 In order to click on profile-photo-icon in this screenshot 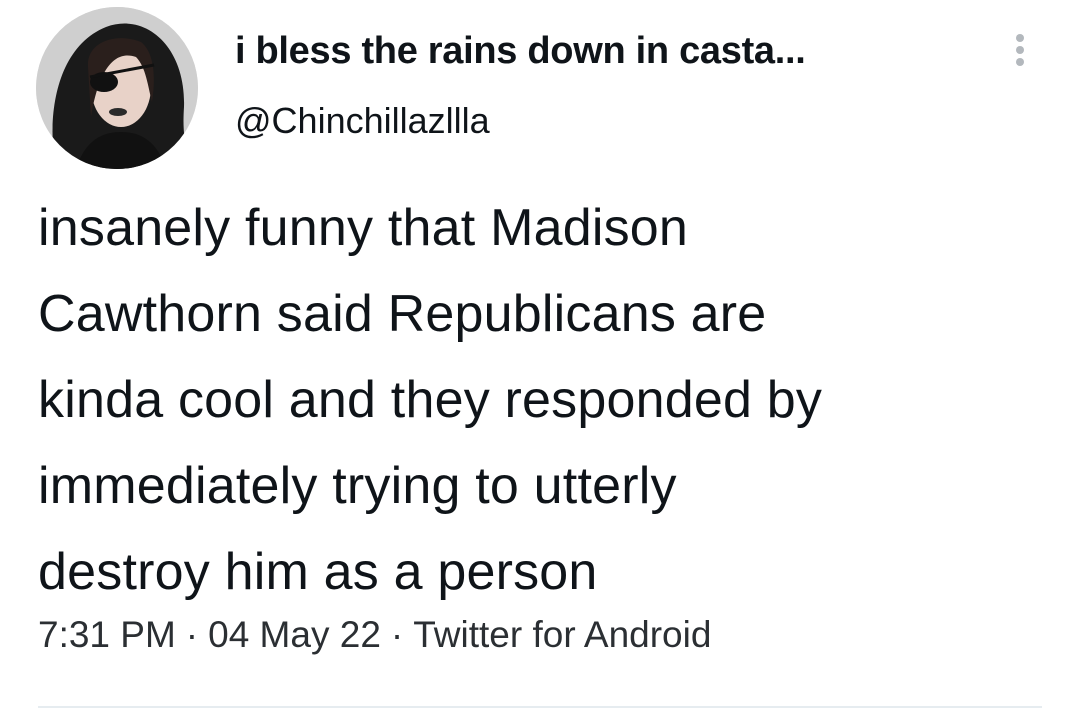, I will do `click(117, 88)`.